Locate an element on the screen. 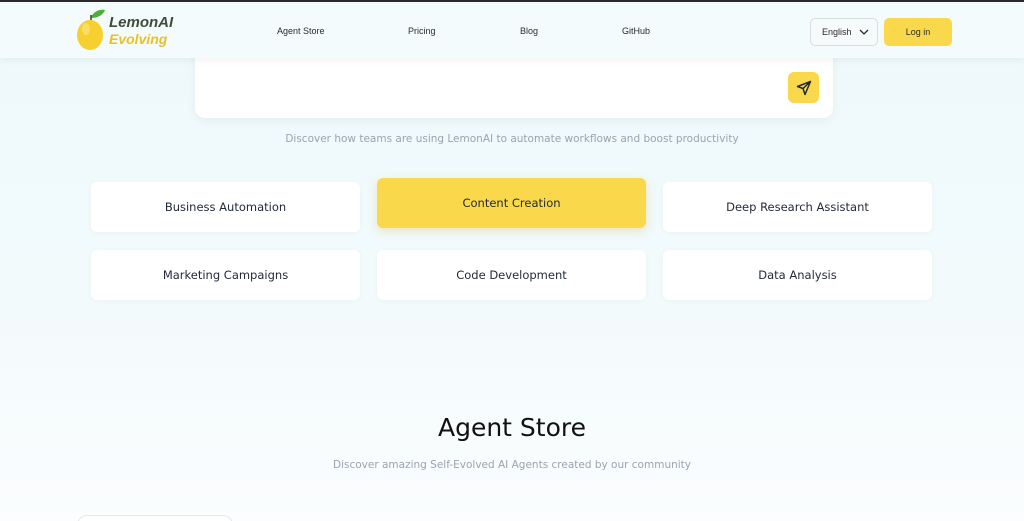 This screenshot has height=521, width=1024. use-case-marketing-campaigns: Marketing Campaigns is located at coordinates (225, 275).